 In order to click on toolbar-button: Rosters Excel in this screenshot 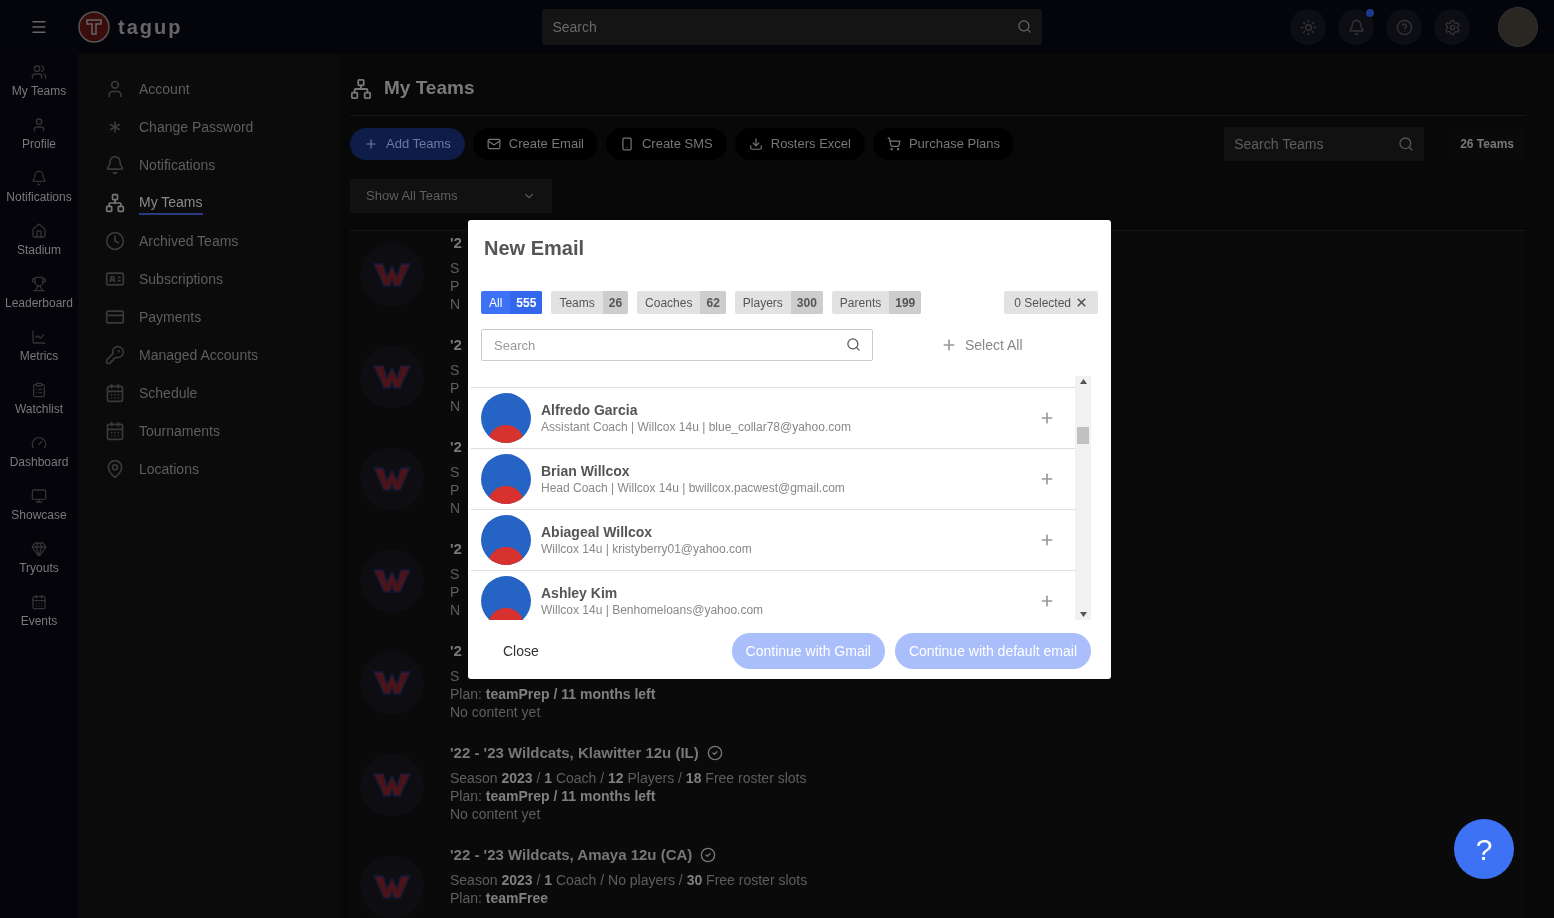, I will do `click(799, 144)`.